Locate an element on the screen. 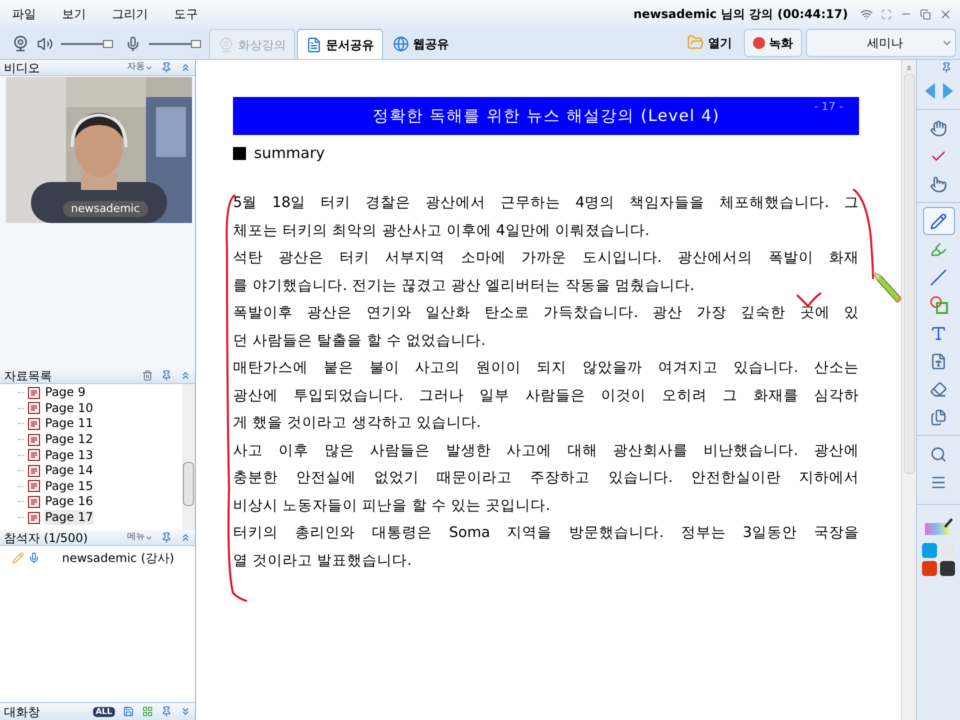 Image resolution: width=960 pixels, height=720 pixels. copy-icon is located at coordinates (938, 417).